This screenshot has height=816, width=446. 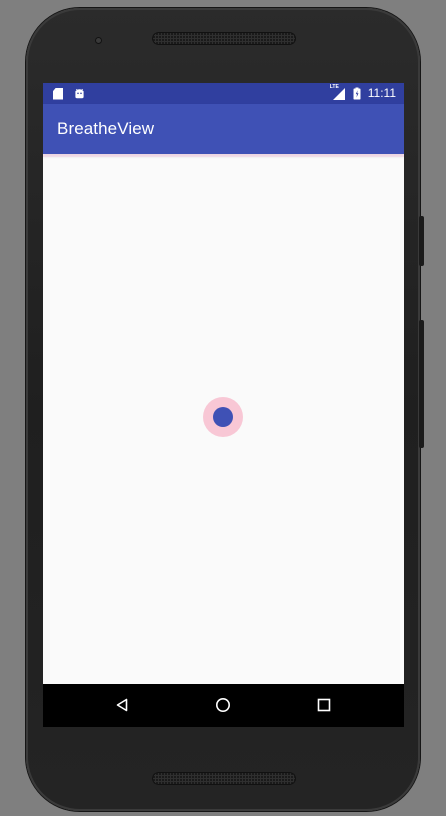 I want to click on app-bar-divider, so click(x=223, y=155).